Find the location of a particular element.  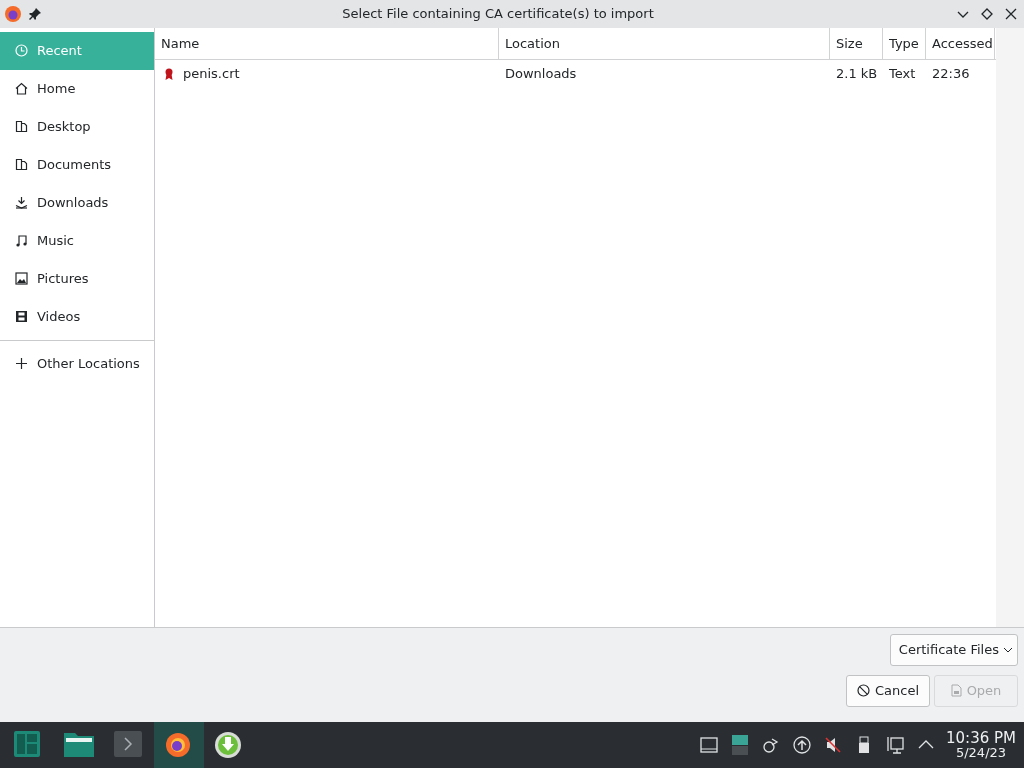

sidebar-item: Documents is located at coordinates (77, 164).